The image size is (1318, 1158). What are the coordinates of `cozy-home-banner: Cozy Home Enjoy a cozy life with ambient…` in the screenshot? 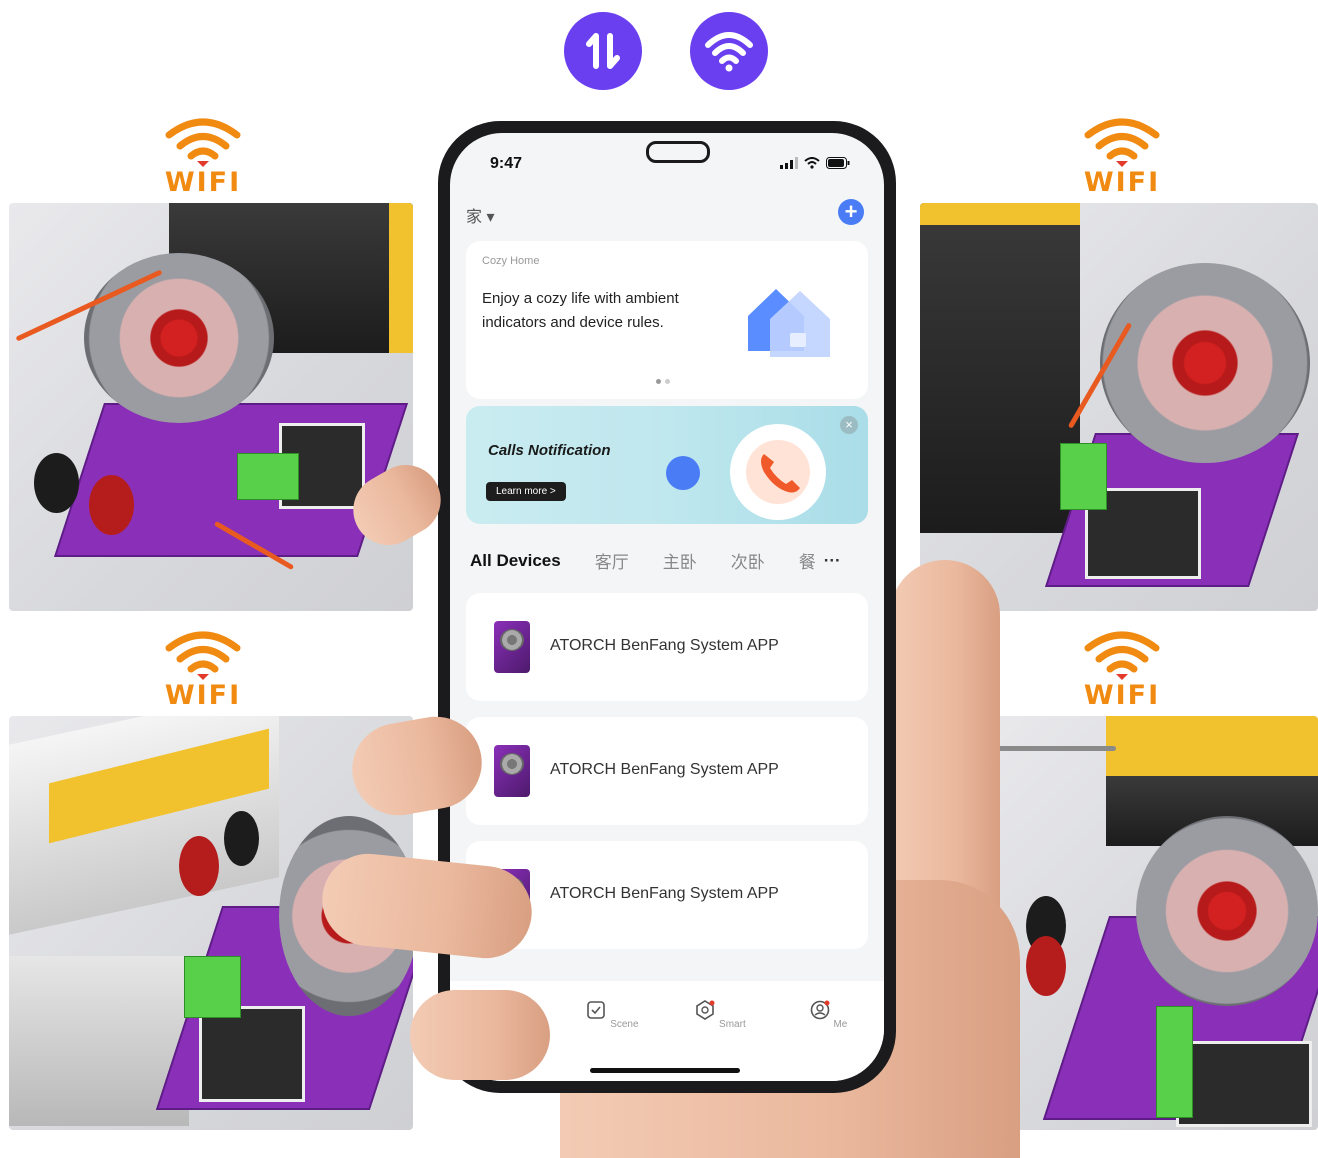 It's located at (667, 320).